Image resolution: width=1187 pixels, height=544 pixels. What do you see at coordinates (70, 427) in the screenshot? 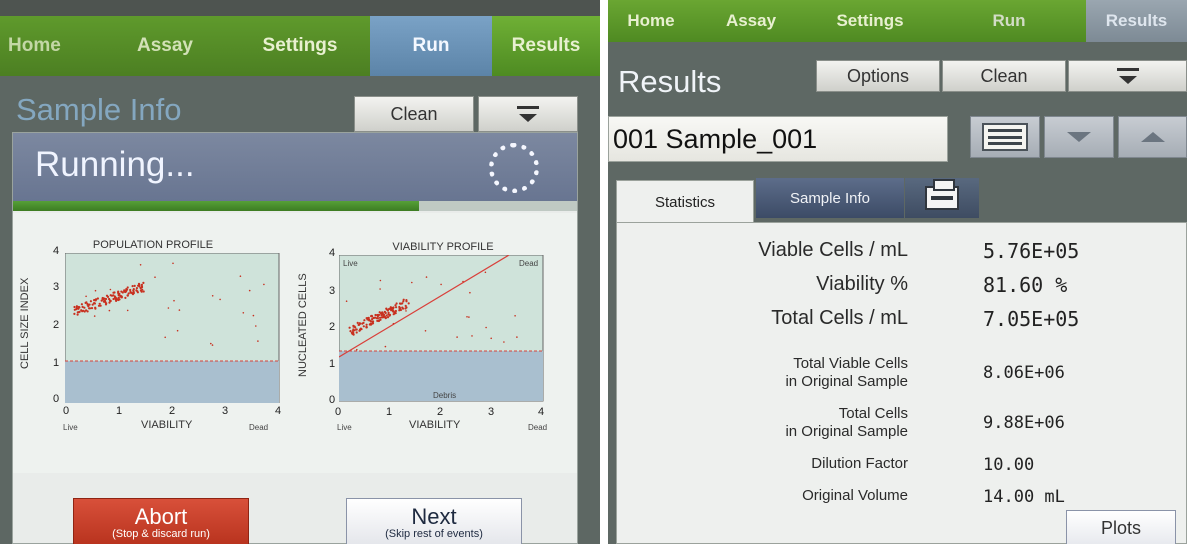
I see `pop-x-live: Live` at bounding box center [70, 427].